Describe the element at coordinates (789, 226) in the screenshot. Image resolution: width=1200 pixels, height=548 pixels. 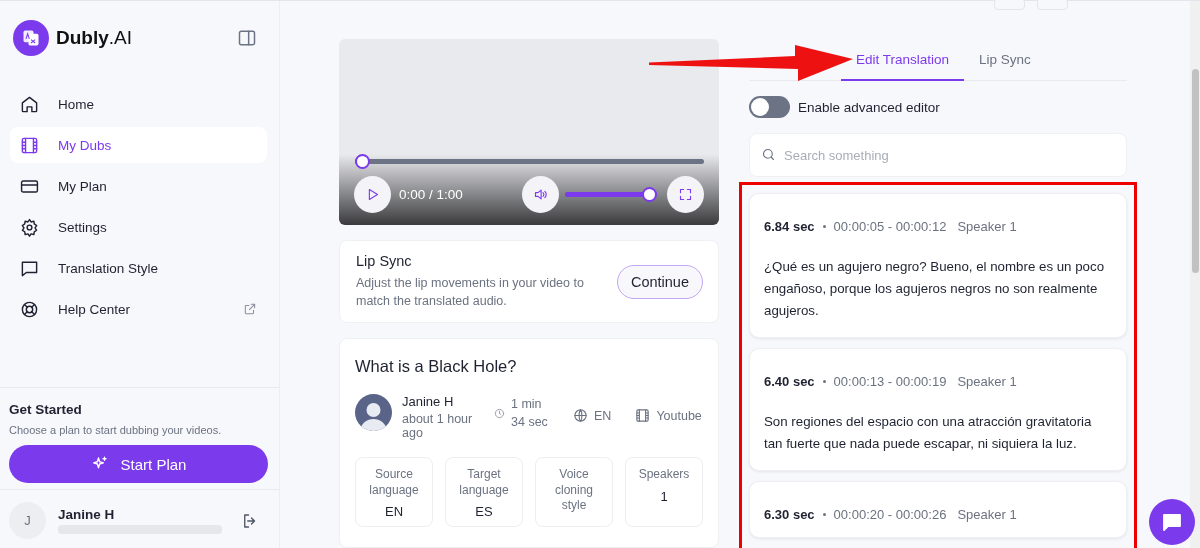
I see `segment-duration: 6.84 sec` at that location.